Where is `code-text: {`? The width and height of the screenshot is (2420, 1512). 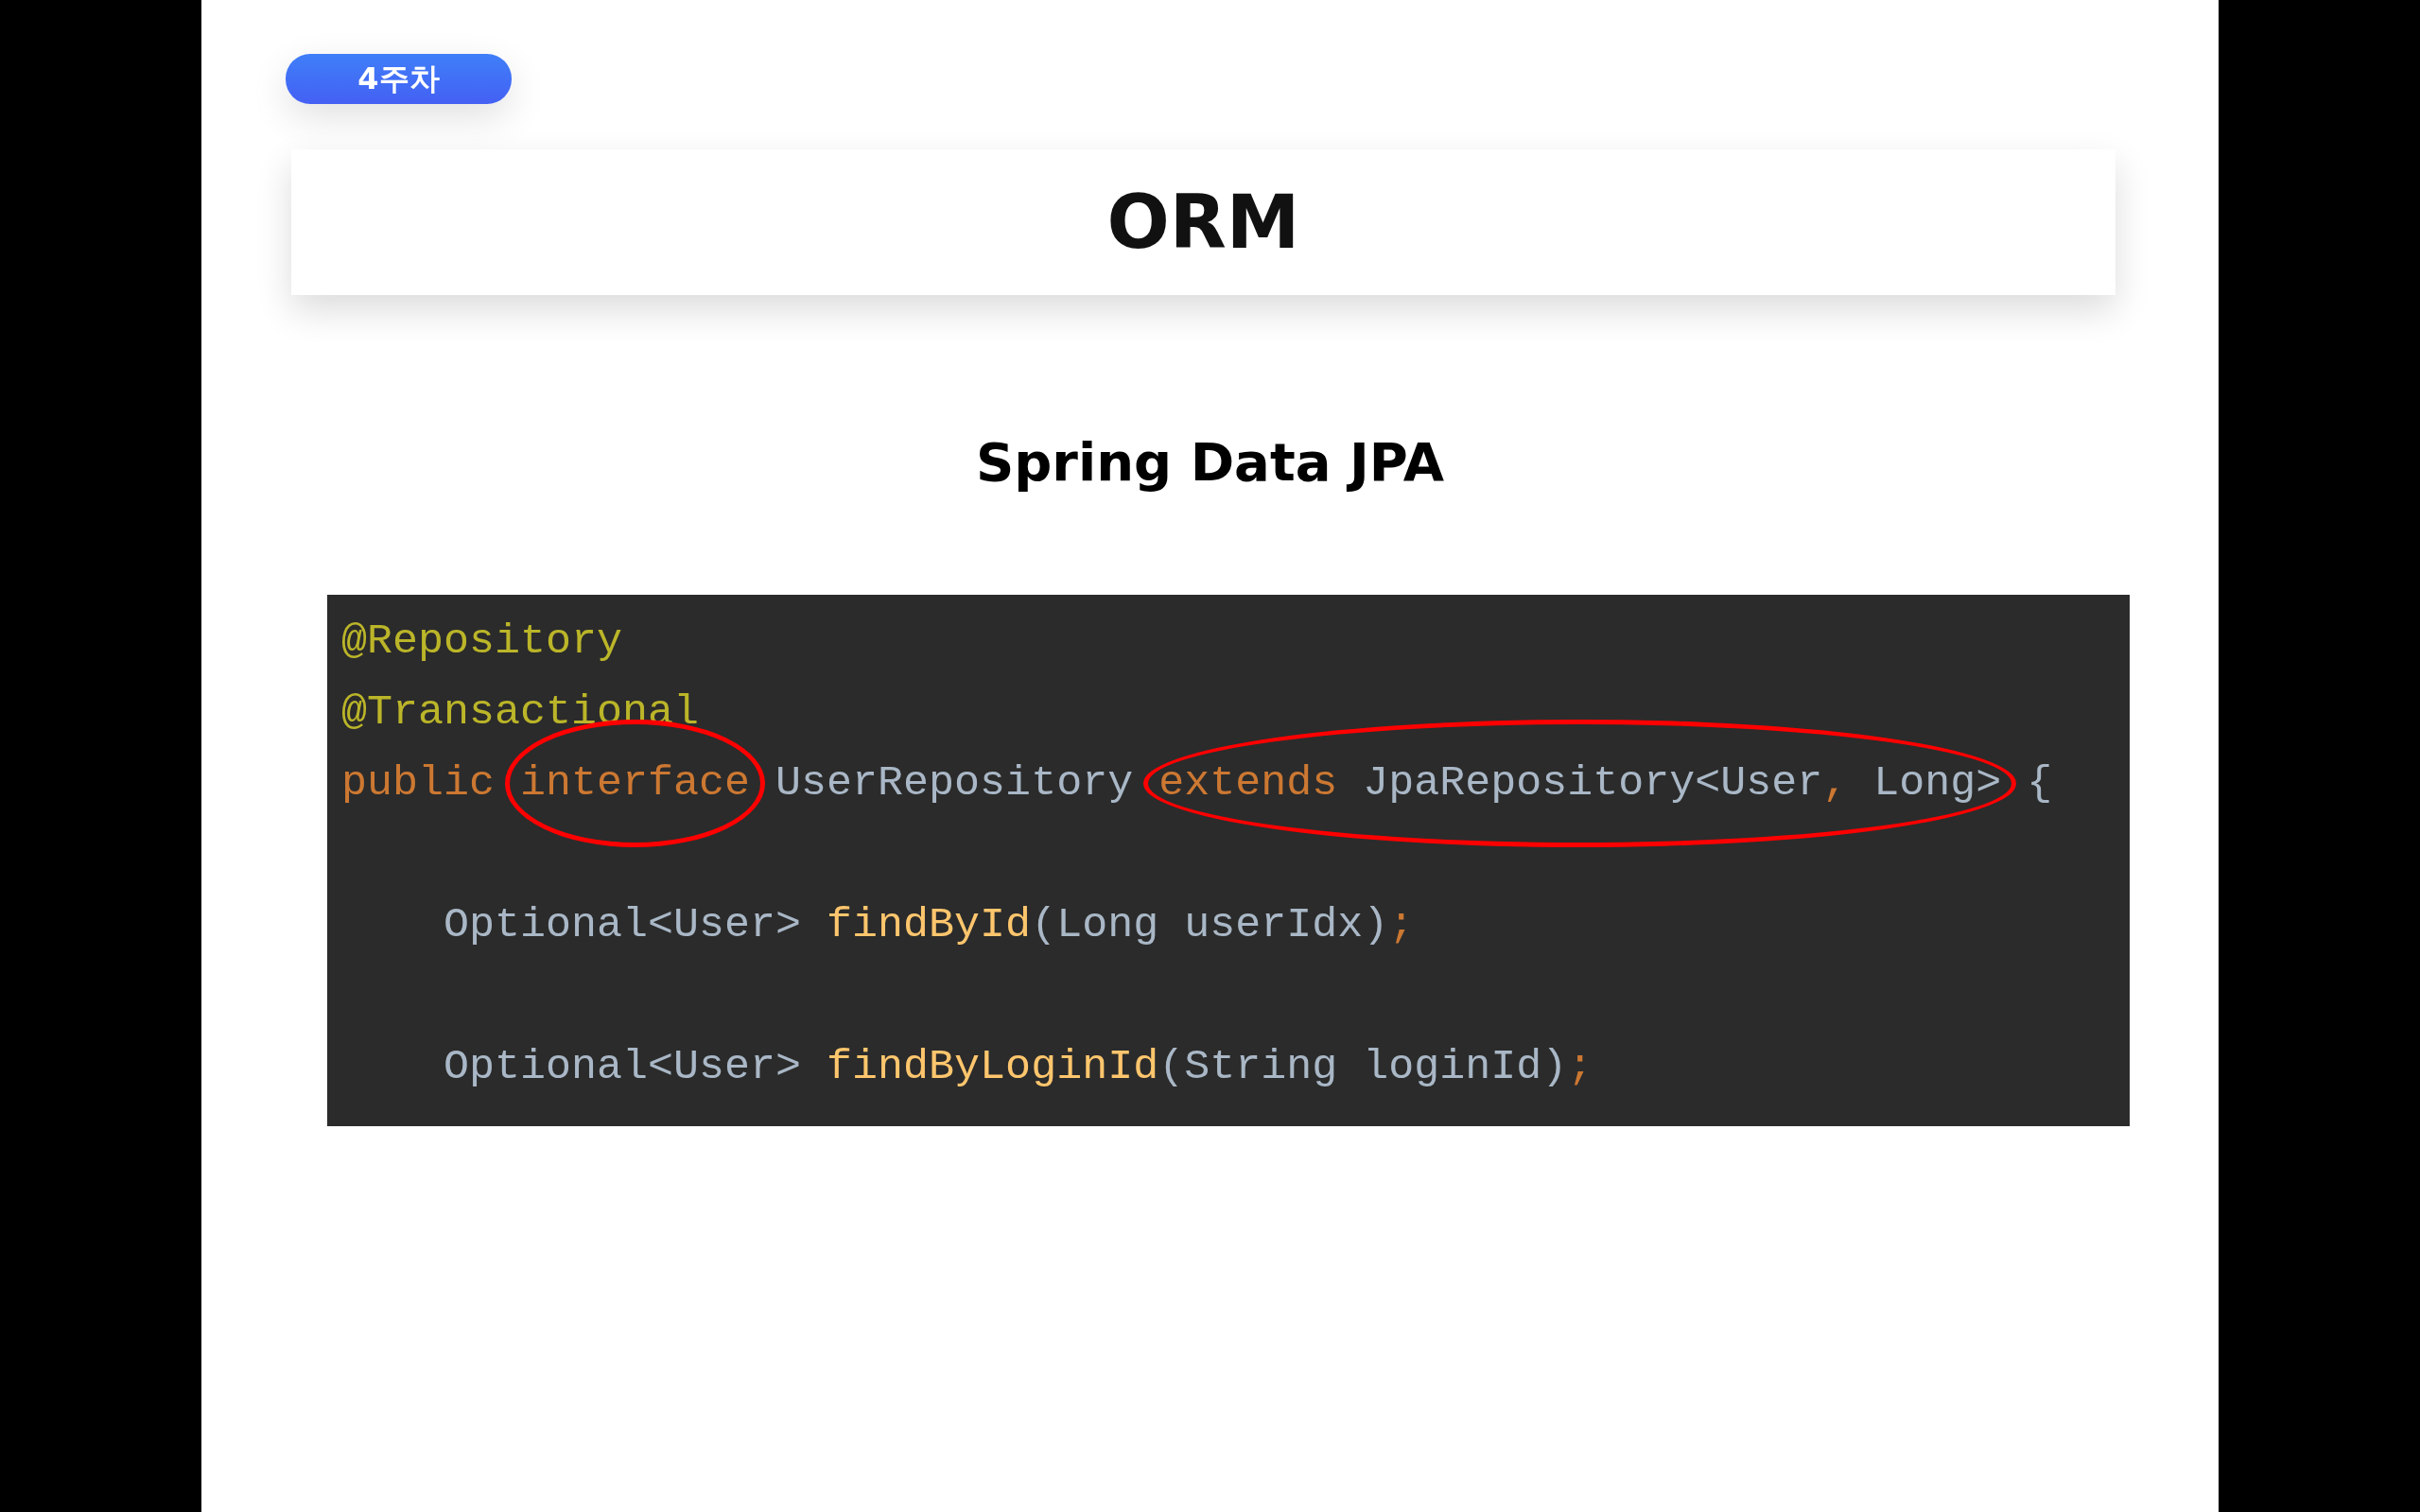
code-text: { is located at coordinates (2040, 784).